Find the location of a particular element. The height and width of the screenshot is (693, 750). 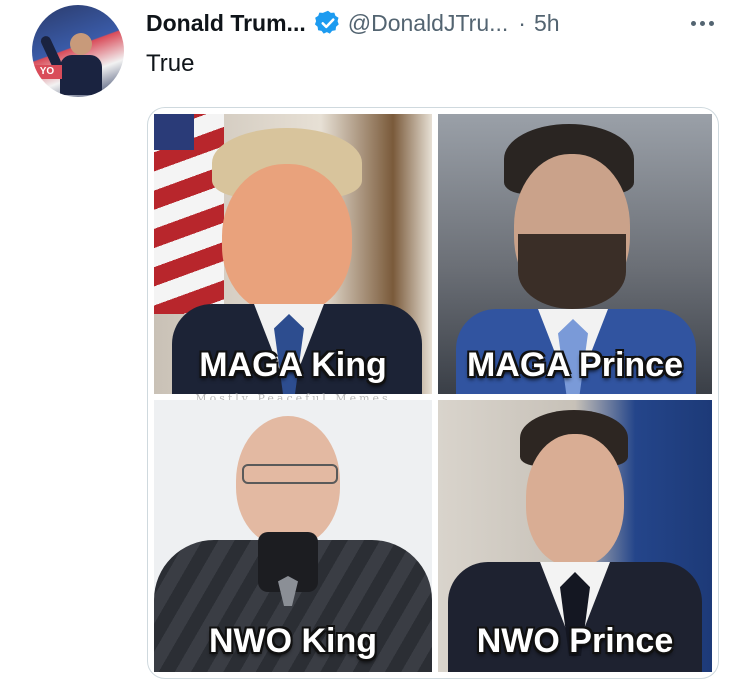

panel-label: NWO King is located at coordinates (293, 641).